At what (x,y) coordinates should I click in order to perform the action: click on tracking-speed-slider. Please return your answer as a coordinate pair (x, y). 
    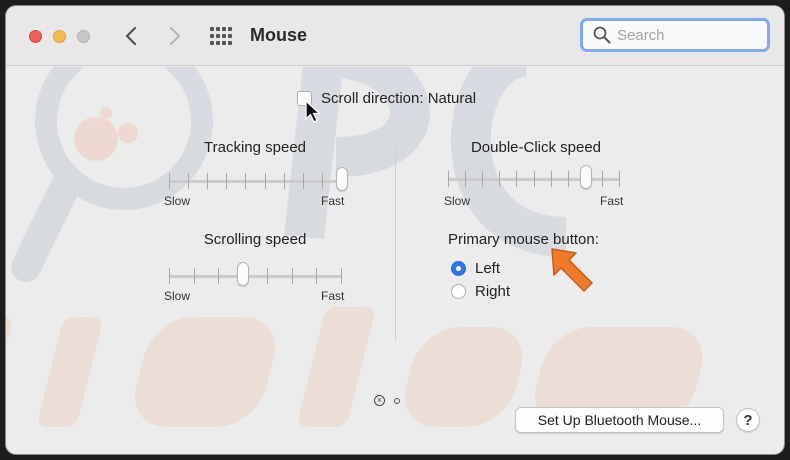
    Looking at the image, I should click on (258, 180).